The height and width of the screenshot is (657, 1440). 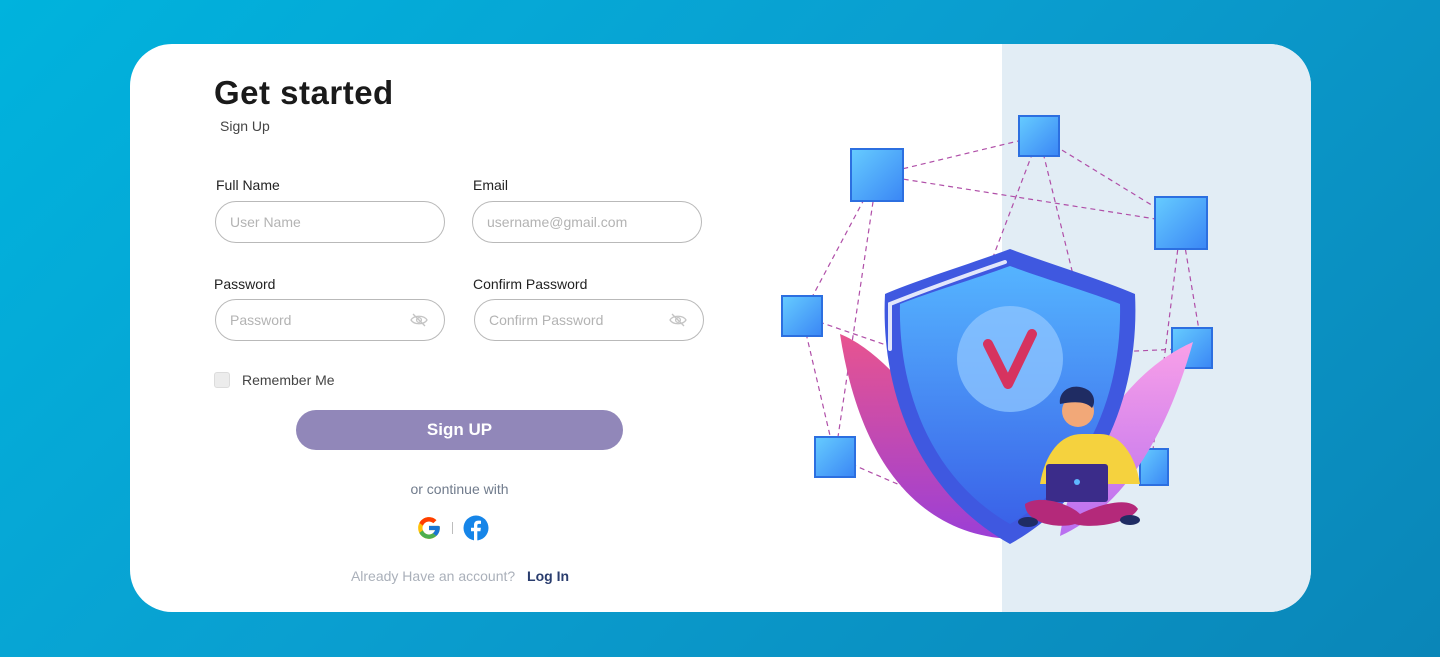 What do you see at coordinates (245, 284) in the screenshot?
I see `password-label: Password` at bounding box center [245, 284].